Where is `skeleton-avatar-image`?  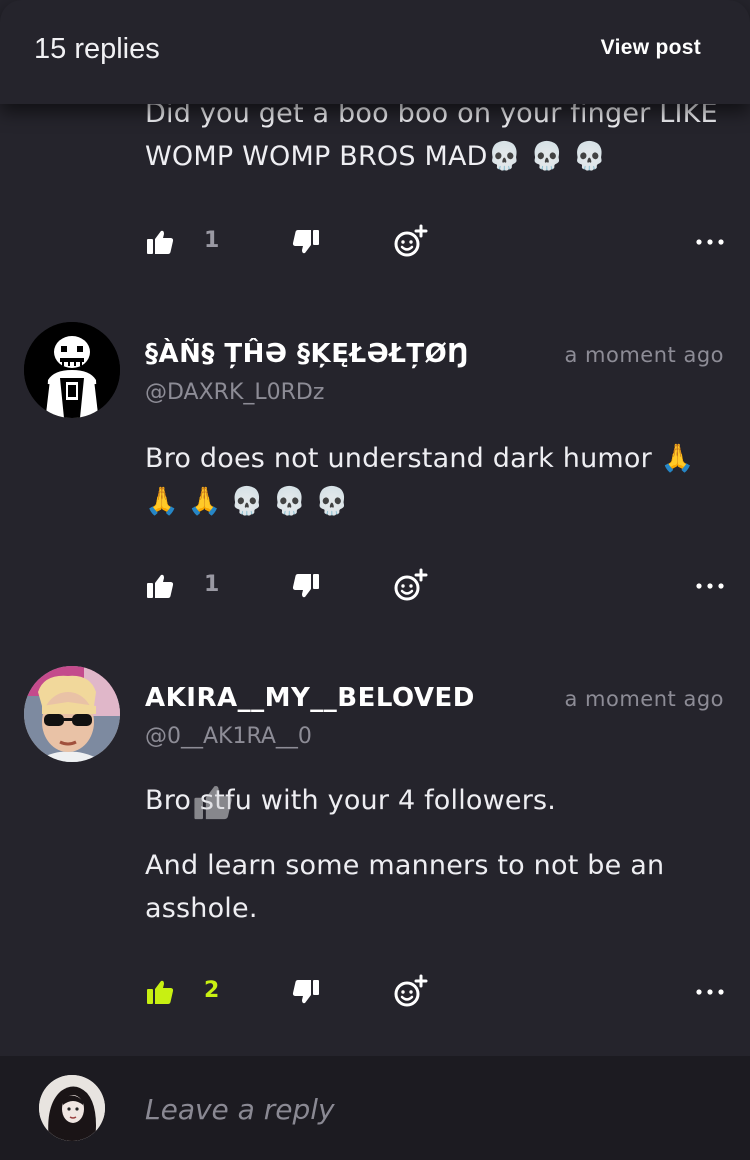
skeleton-avatar-image is located at coordinates (72, 370).